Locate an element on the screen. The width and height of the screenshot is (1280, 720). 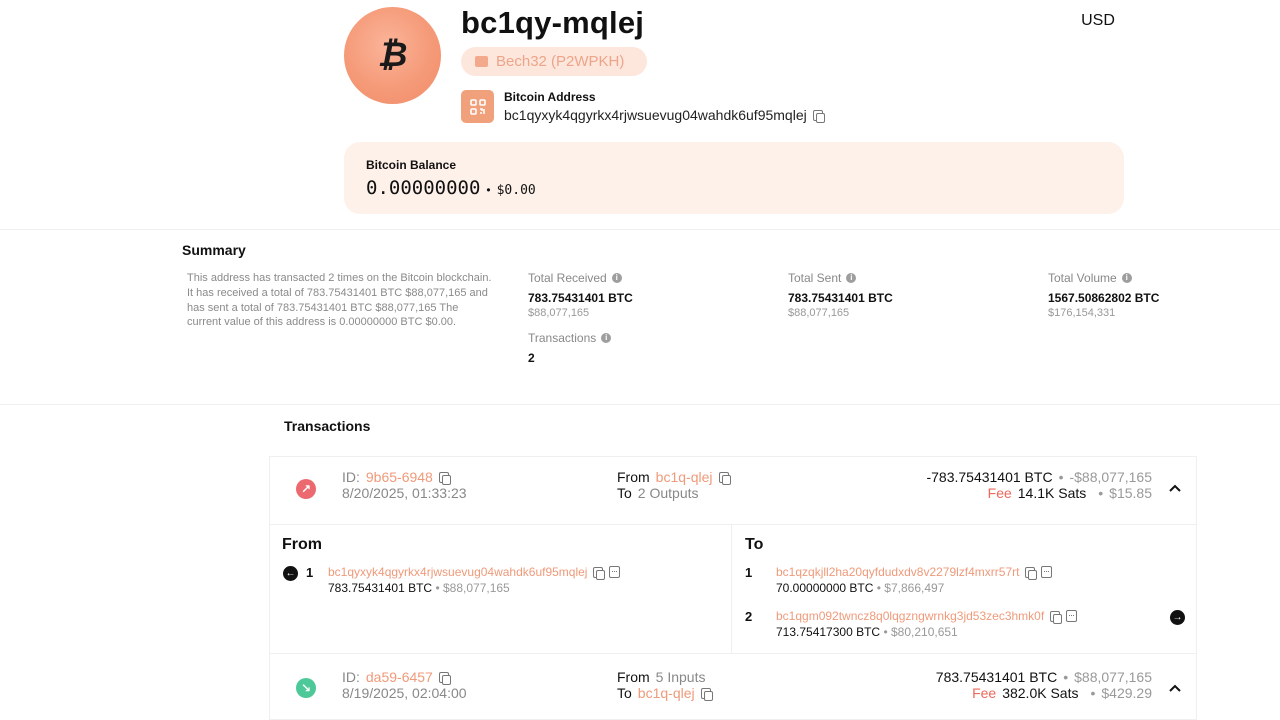
tx-id: ID: 9b65-6948 is located at coordinates (396, 477).